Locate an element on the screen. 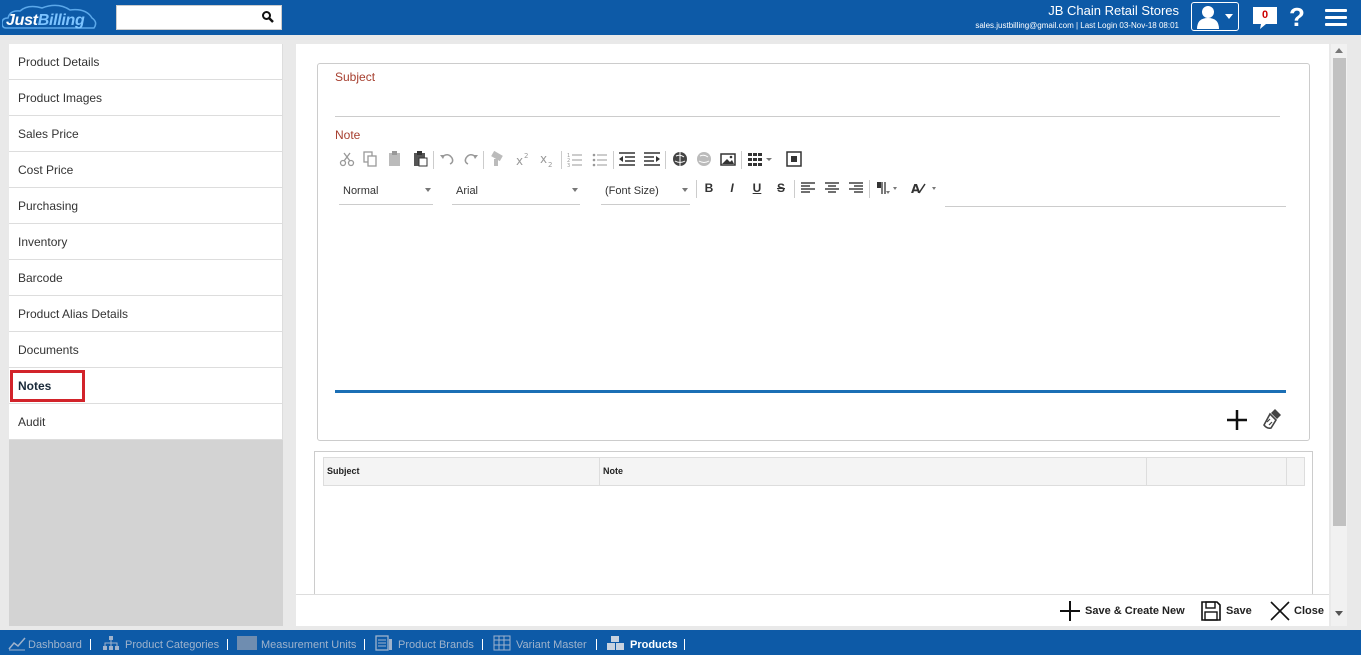 The width and height of the screenshot is (1361, 655). scroll-down-arrow is located at coordinates (1339, 613).